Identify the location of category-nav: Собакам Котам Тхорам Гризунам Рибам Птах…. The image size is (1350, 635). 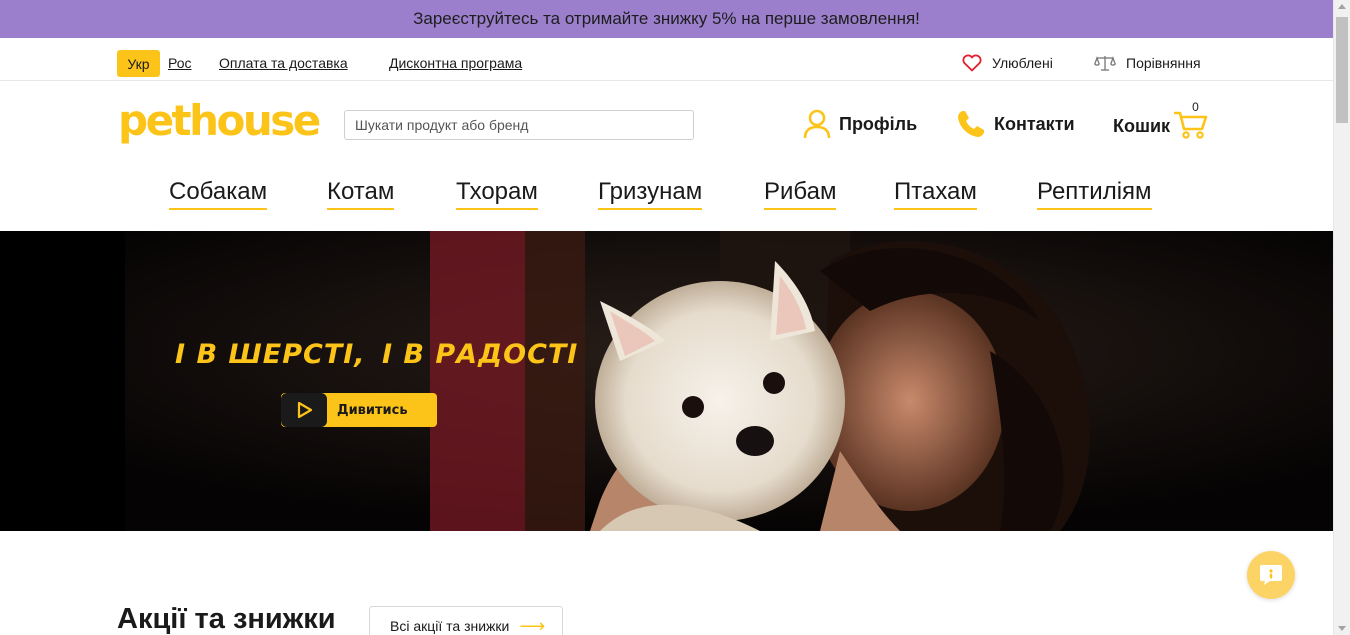
(666, 201).